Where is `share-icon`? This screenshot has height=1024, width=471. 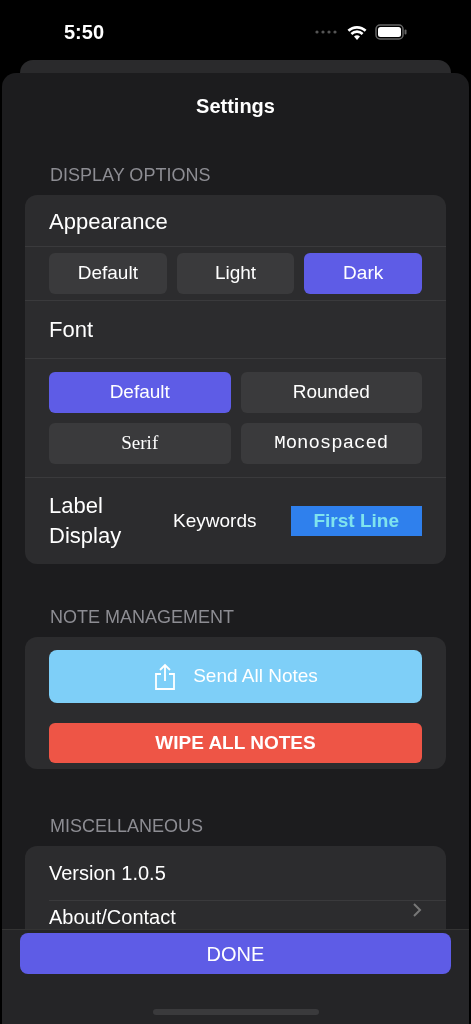 share-icon is located at coordinates (165, 676).